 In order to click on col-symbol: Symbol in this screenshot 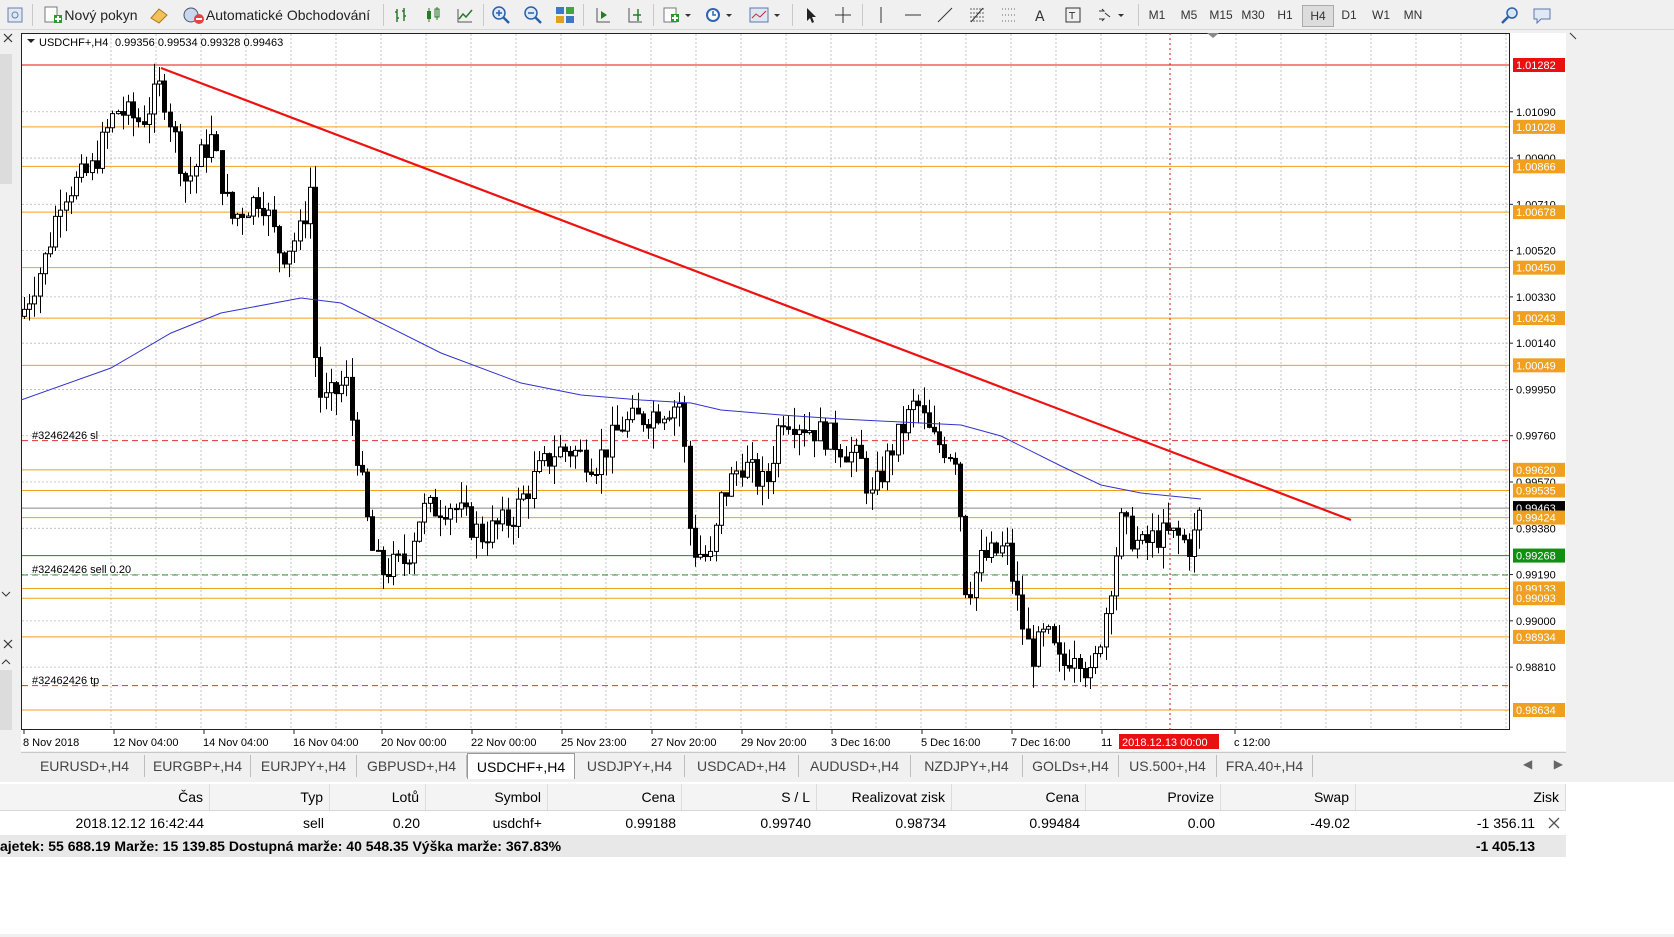, I will do `click(487, 797)`.